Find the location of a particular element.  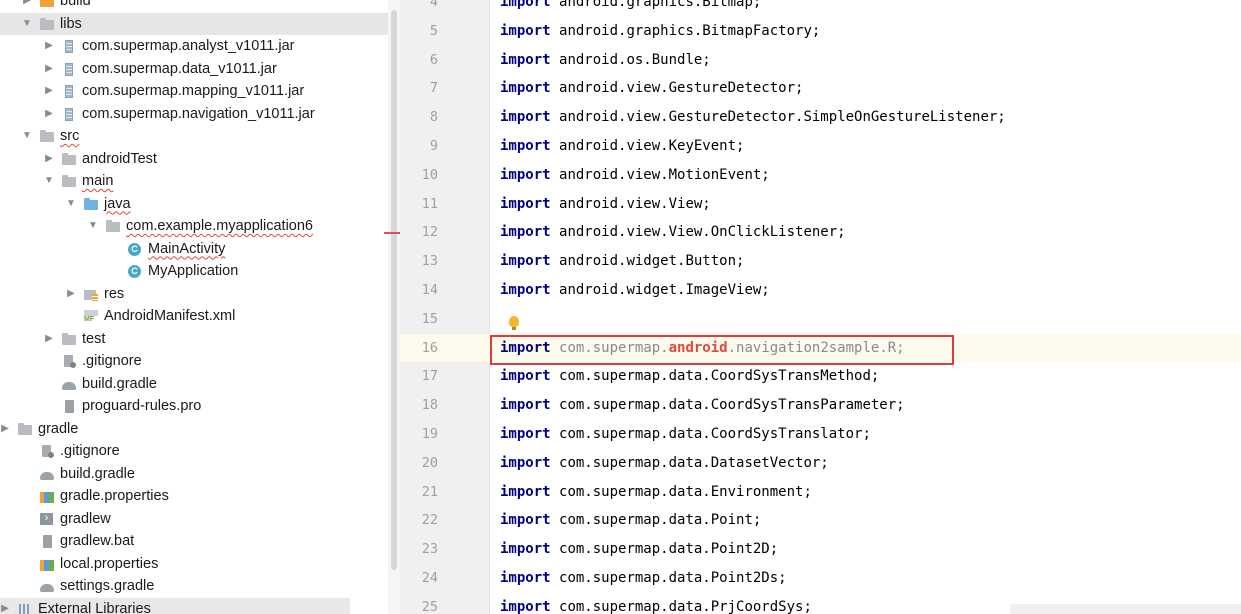

import-path: com.supermap.data.Environment; is located at coordinates (685, 491).